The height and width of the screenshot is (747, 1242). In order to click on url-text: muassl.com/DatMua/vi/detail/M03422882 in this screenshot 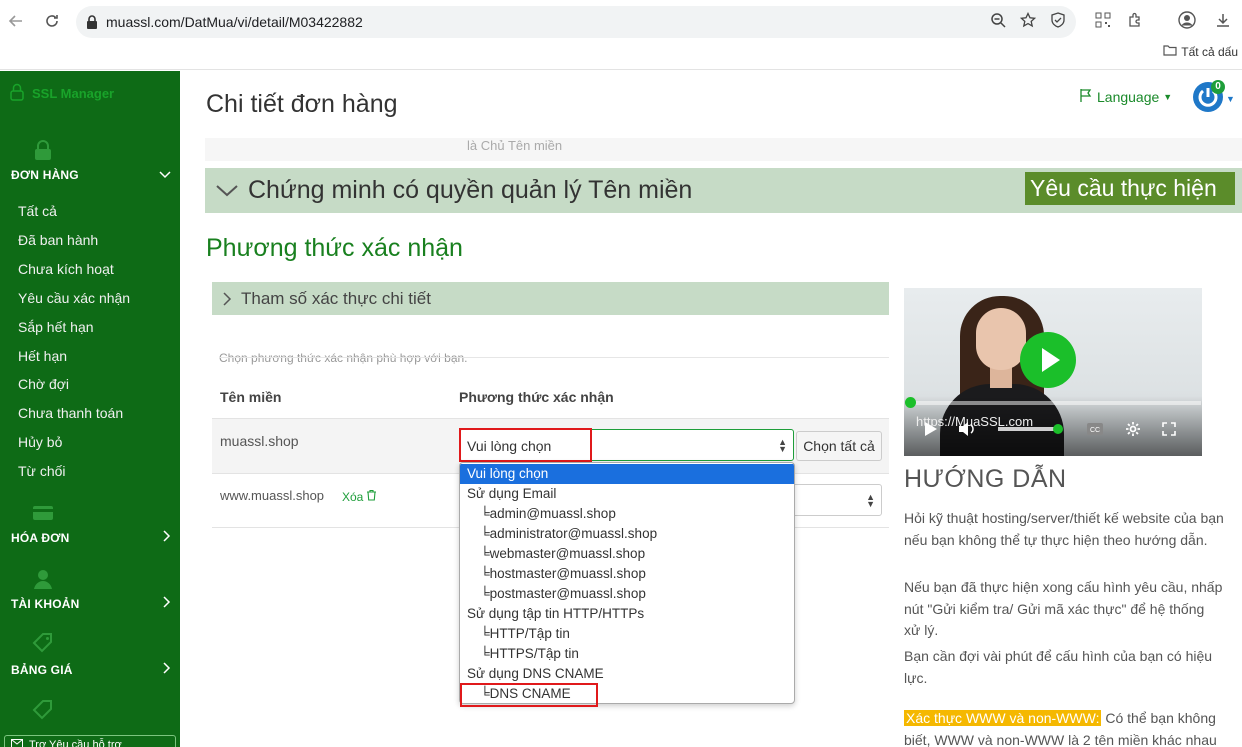, I will do `click(234, 22)`.